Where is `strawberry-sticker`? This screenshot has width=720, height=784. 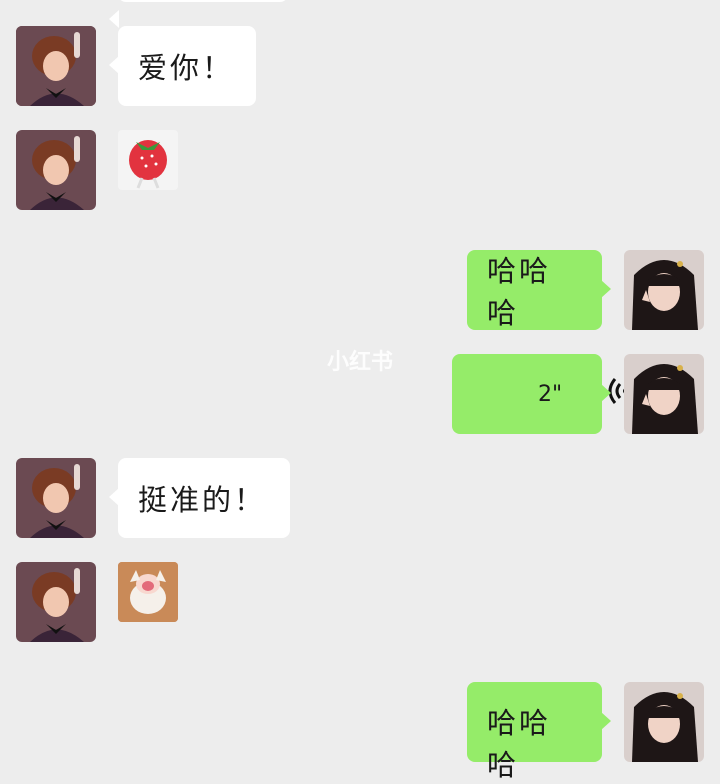 strawberry-sticker is located at coordinates (148, 160).